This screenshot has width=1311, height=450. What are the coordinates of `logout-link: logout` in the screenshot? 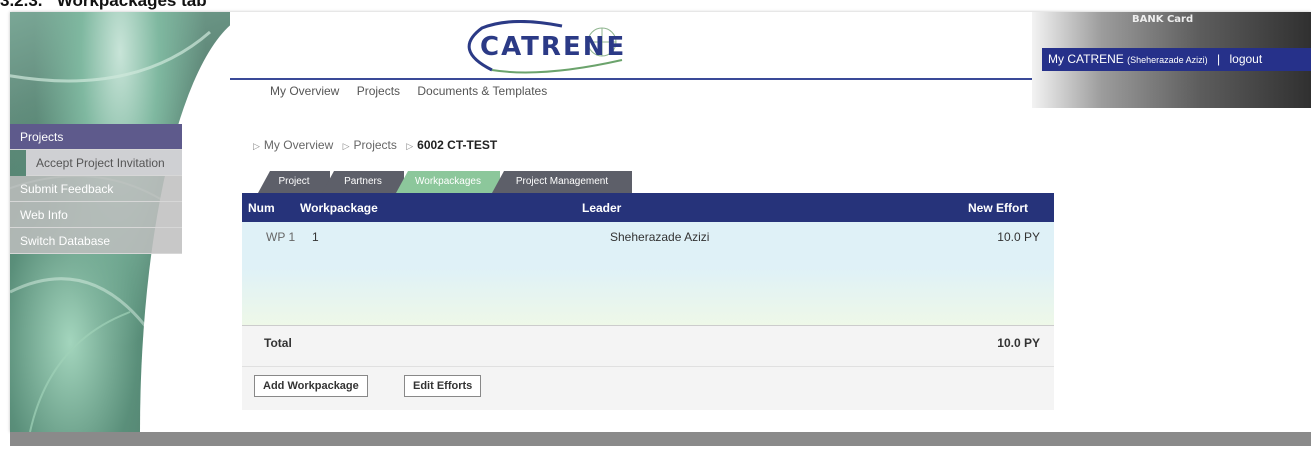 It's located at (1245, 59).